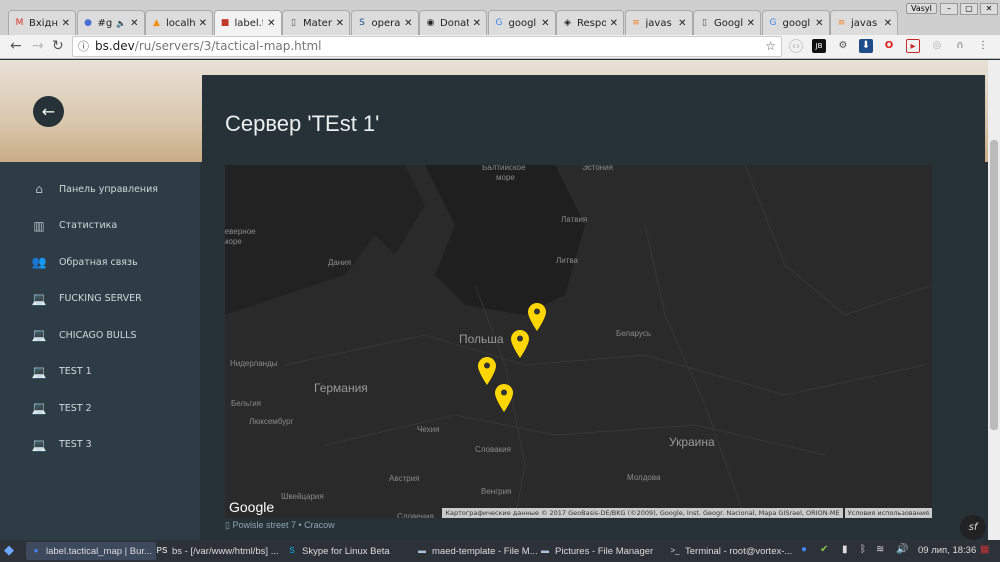 The height and width of the screenshot is (562, 1000). What do you see at coordinates (38, 46) in the screenshot?
I see `forward-icon: →` at bounding box center [38, 46].